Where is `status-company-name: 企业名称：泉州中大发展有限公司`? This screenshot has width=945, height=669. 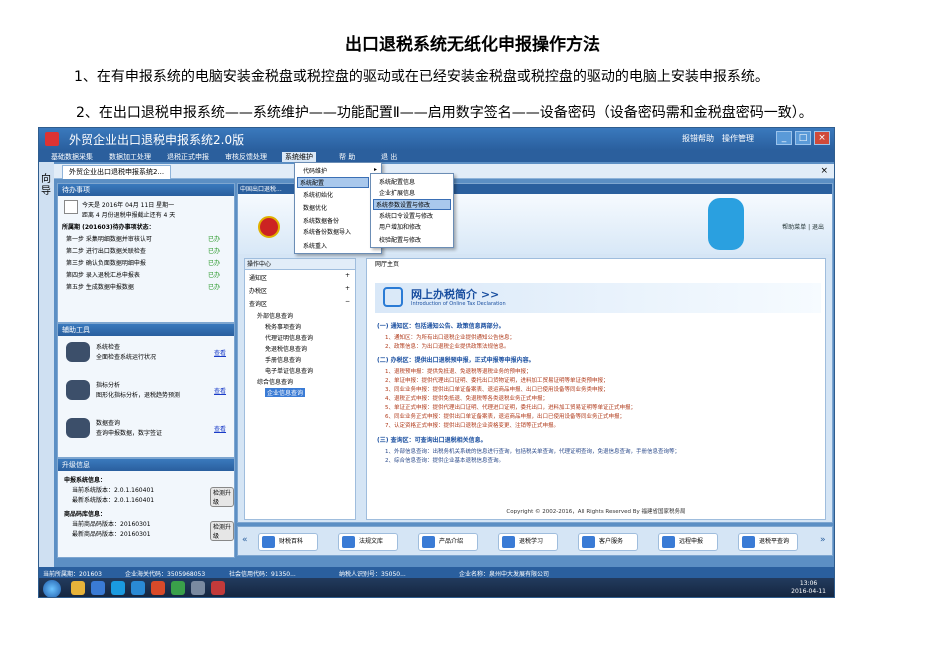 status-company-name: 企业名称：泉州中大发展有限公司 is located at coordinates (504, 574).